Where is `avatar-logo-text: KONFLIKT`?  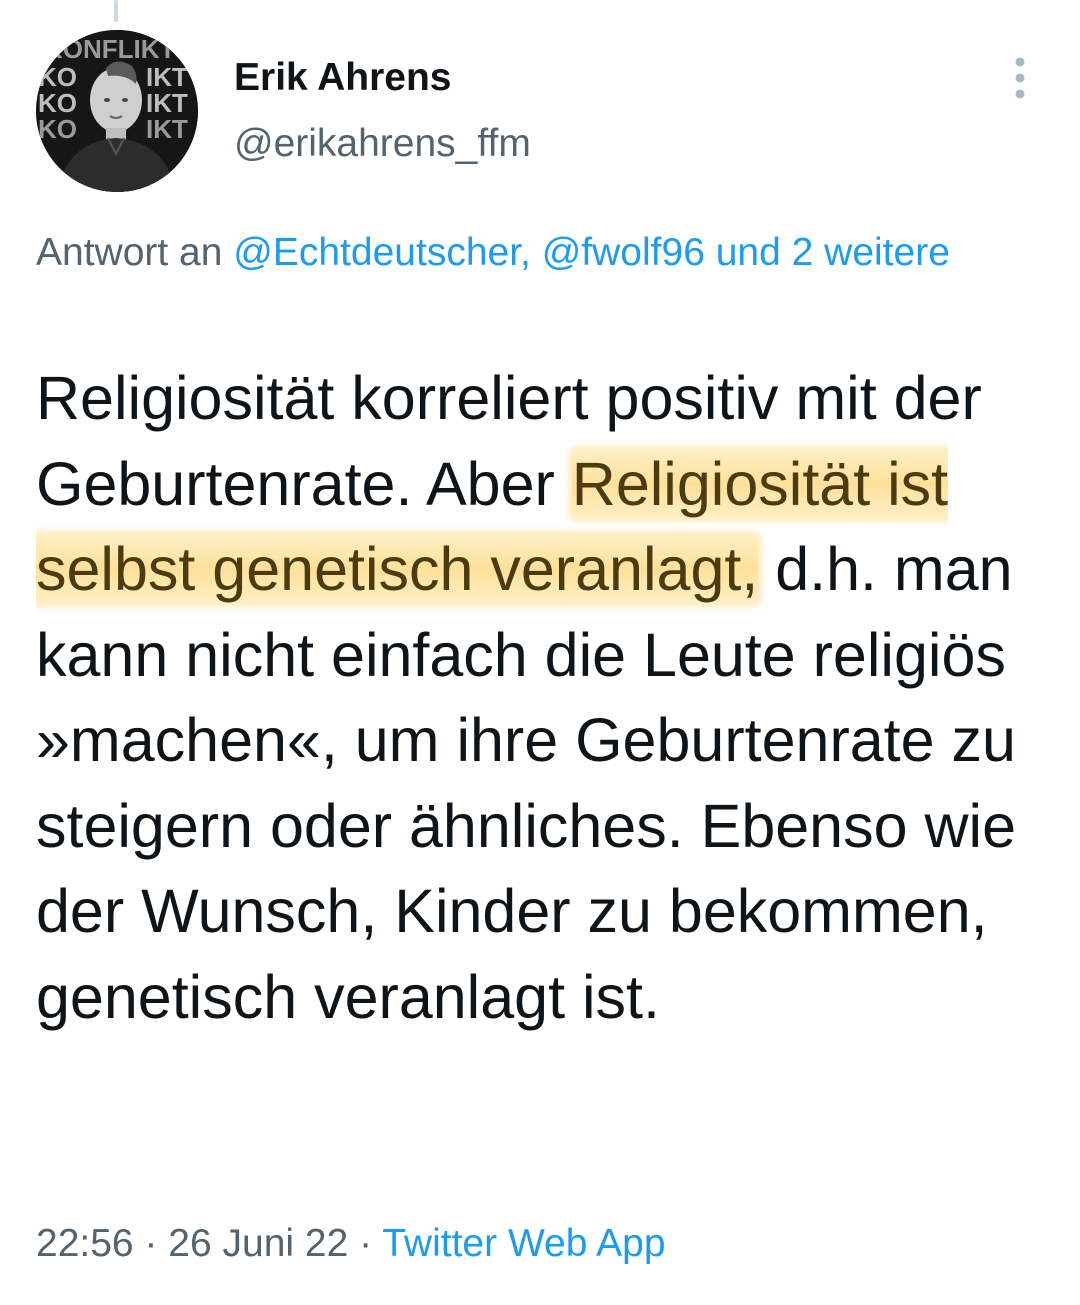
avatar-logo-text: KONFLIKT is located at coordinates (110, 49).